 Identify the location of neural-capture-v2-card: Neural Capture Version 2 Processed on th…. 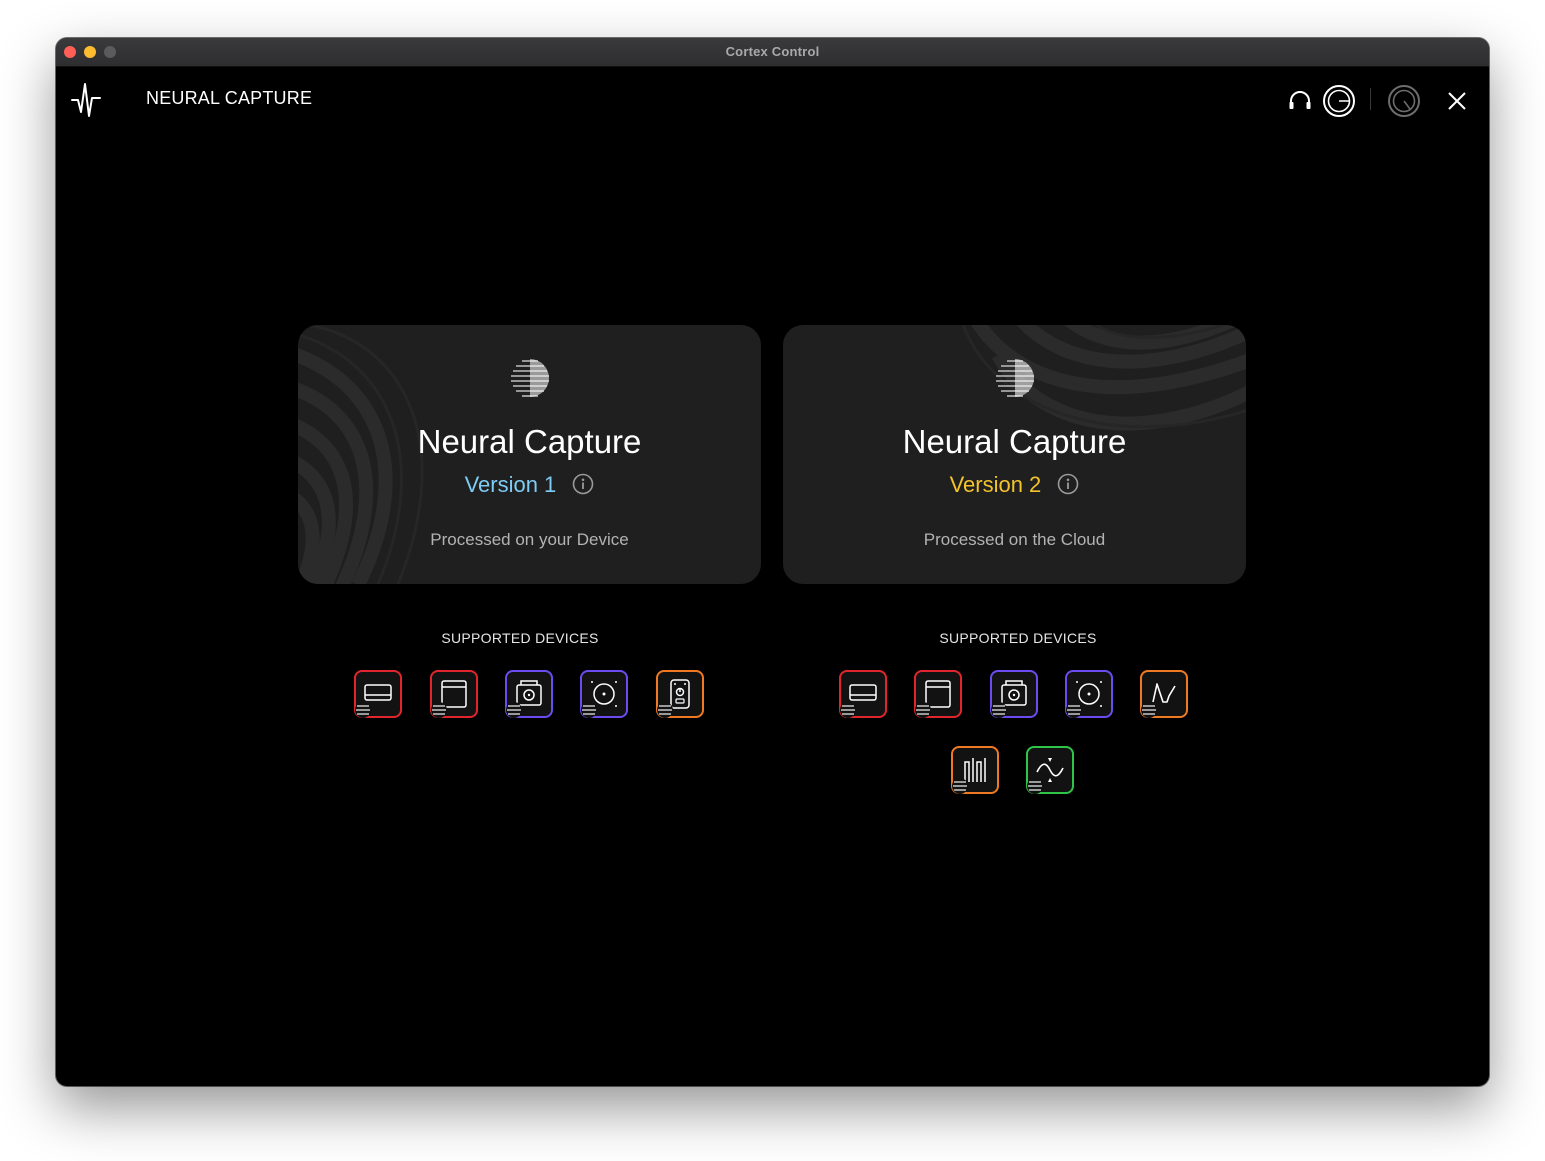
(1014, 454).